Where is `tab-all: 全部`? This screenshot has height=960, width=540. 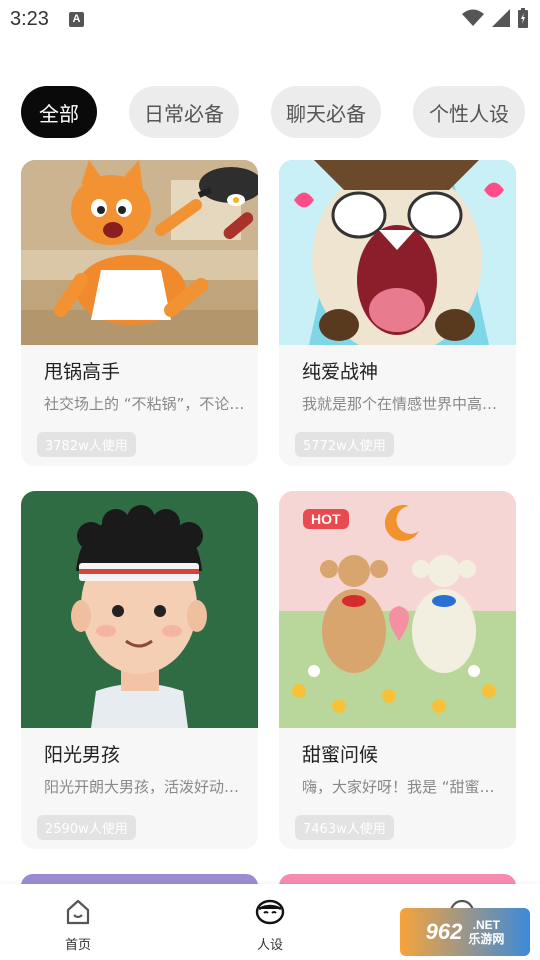
tab-all: 全部 is located at coordinates (59, 112).